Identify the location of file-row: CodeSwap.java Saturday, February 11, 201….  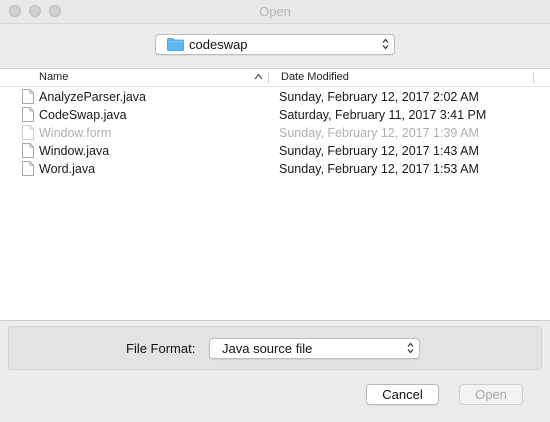
(275, 115).